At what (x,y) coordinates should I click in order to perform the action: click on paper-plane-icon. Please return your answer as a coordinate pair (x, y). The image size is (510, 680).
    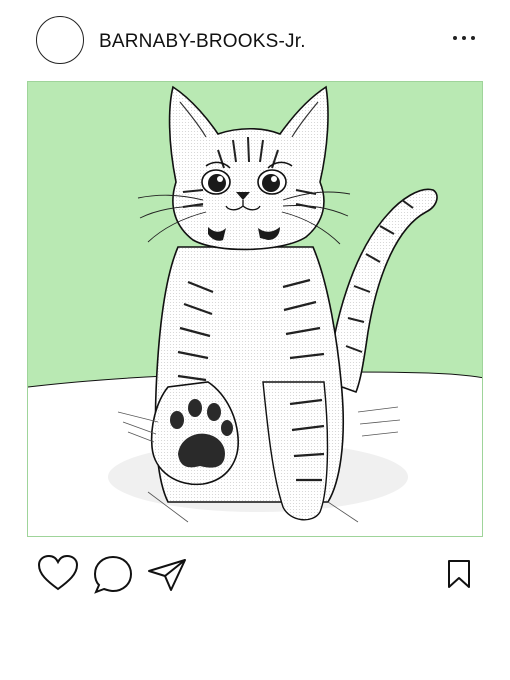
    Looking at the image, I should click on (167, 575).